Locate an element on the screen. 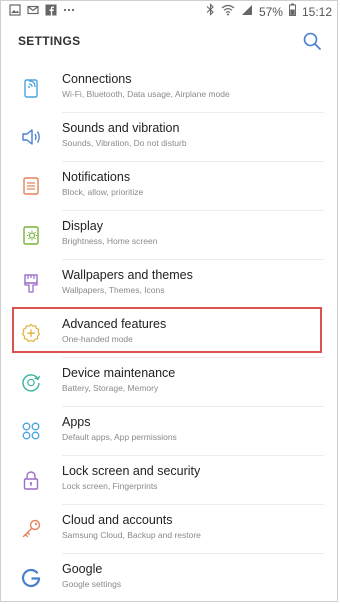 This screenshot has width=340, height=604. apps-icon is located at coordinates (31, 431).